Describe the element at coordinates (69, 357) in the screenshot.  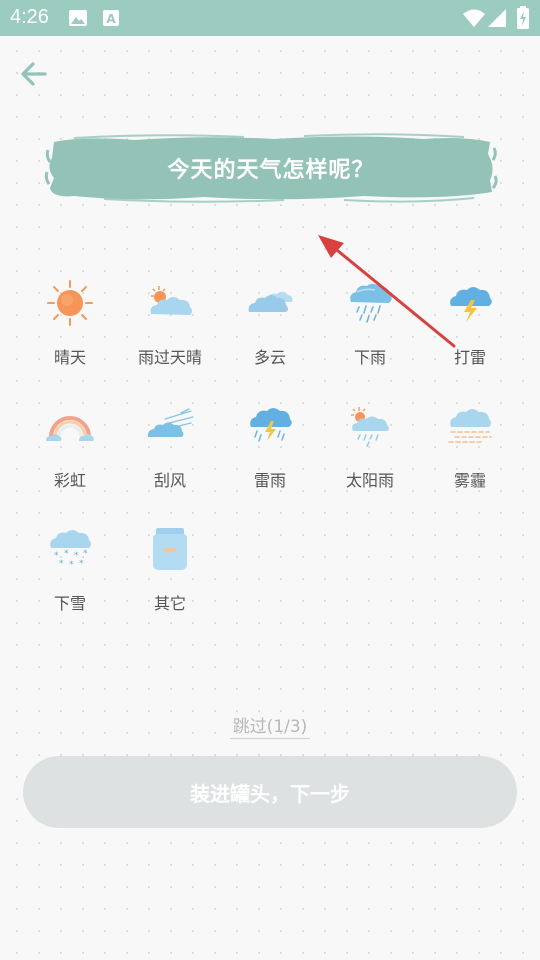
I see `weather-label: 晴天` at that location.